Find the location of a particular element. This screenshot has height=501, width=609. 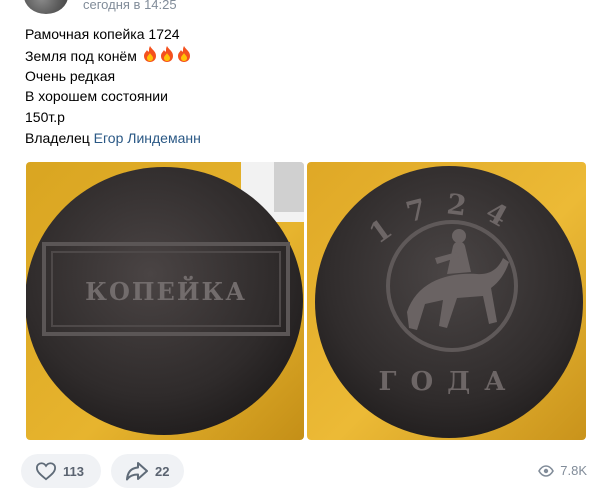

views-count: 7.8K is located at coordinates (573, 470).